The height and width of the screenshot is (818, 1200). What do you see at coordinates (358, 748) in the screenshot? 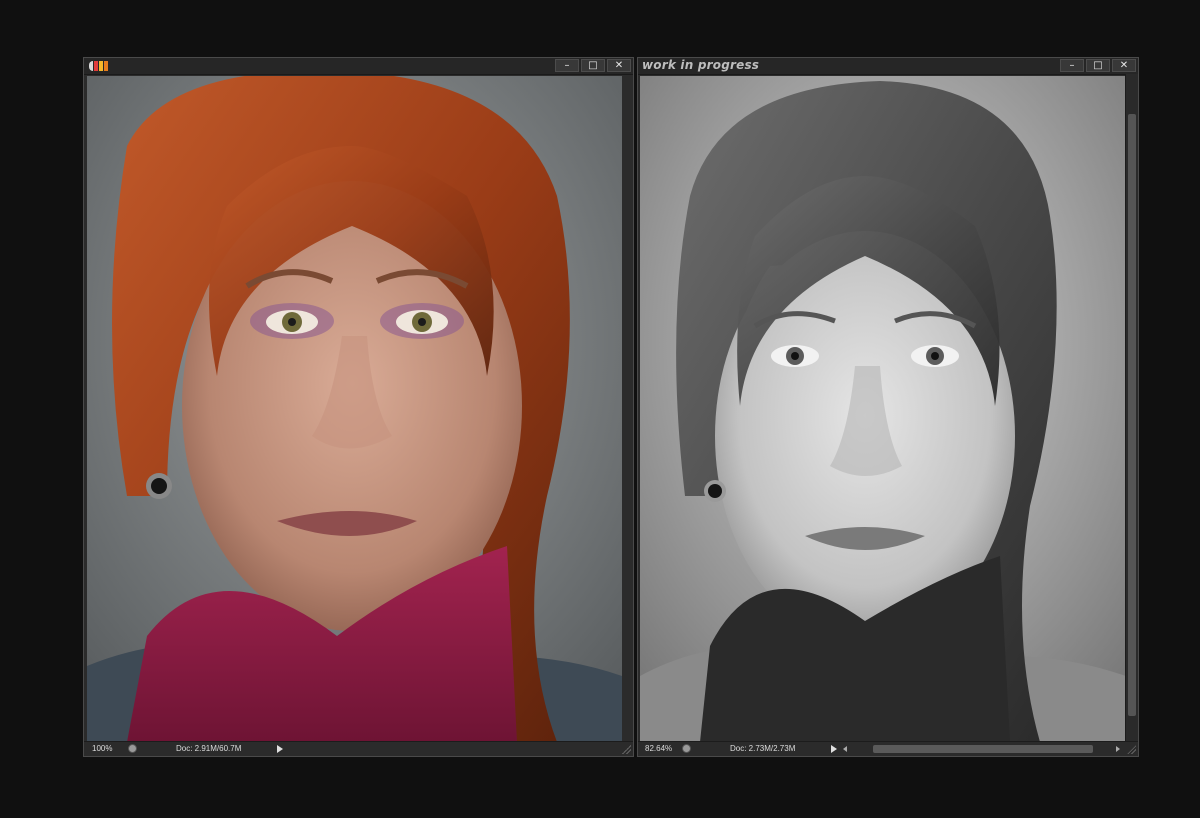
I see `left-status-bar: 100% Doc: 2.91M/60.7M` at bounding box center [358, 748].